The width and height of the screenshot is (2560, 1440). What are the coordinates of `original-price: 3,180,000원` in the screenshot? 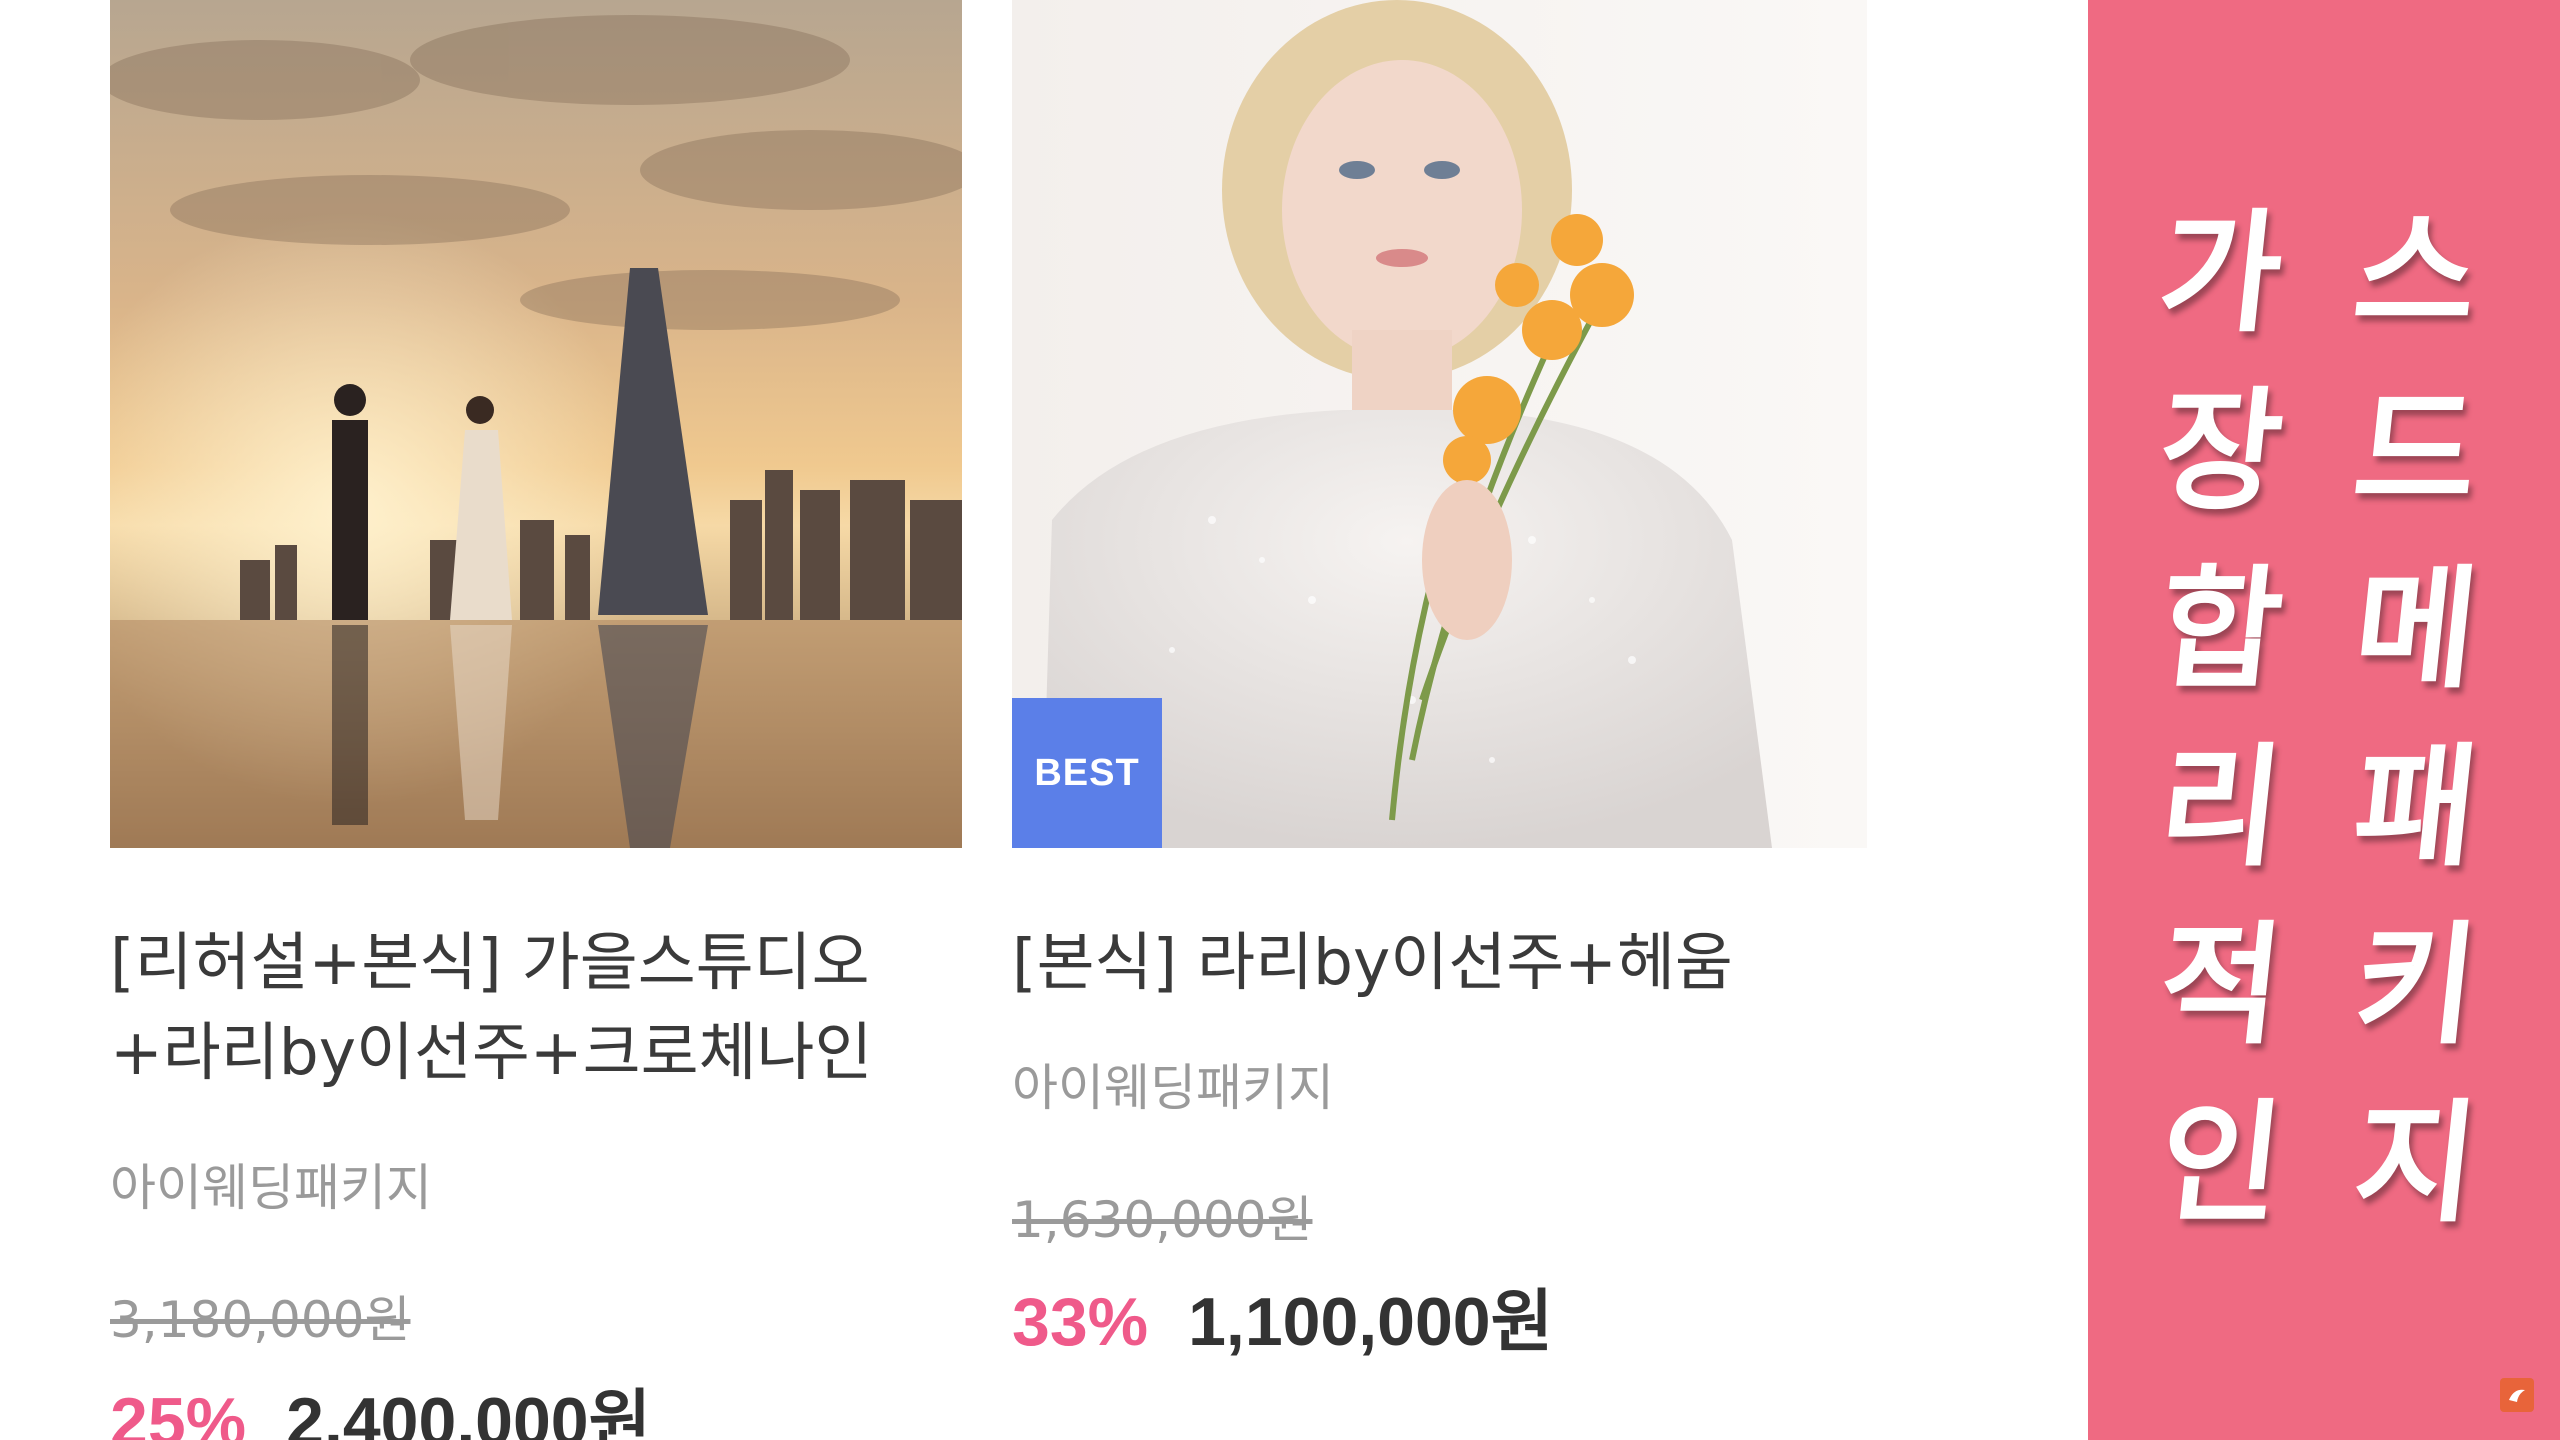 It's located at (260, 1320).